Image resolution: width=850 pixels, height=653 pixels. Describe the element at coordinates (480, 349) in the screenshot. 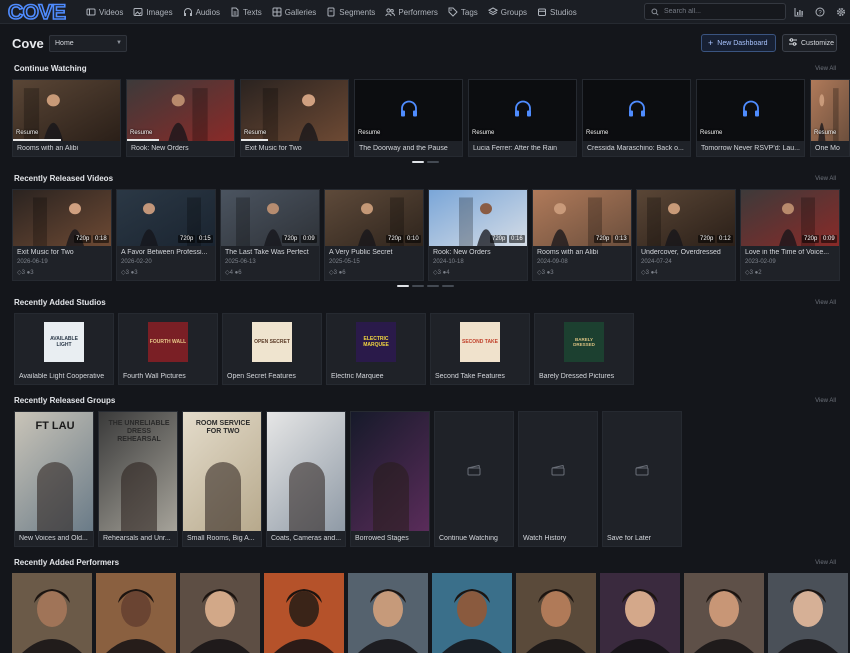

I see `studio-card: SECOND TAKE Second Take Features` at that location.